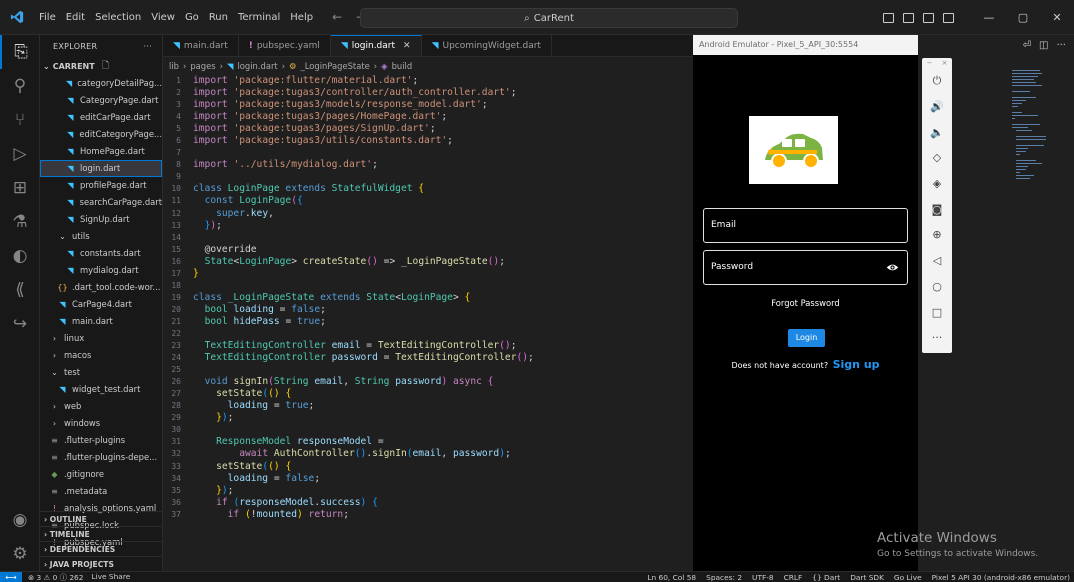 This screenshot has height=582, width=1074. I want to click on menu-view: View, so click(163, 17).